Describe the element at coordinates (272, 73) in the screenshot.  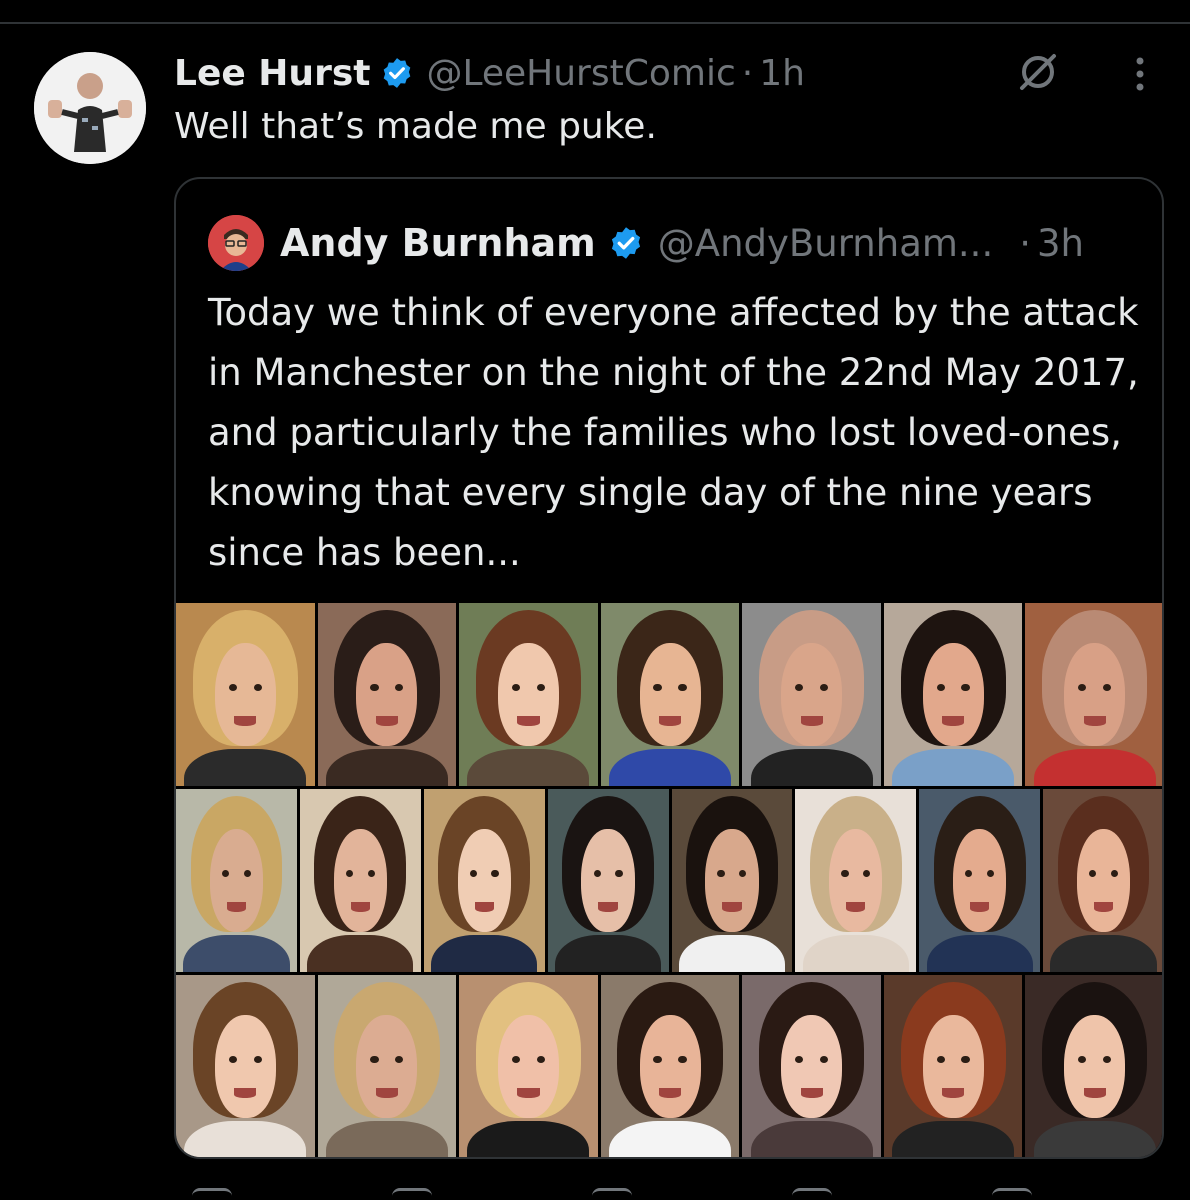
I see `author-name: Lee Hurst` at that location.